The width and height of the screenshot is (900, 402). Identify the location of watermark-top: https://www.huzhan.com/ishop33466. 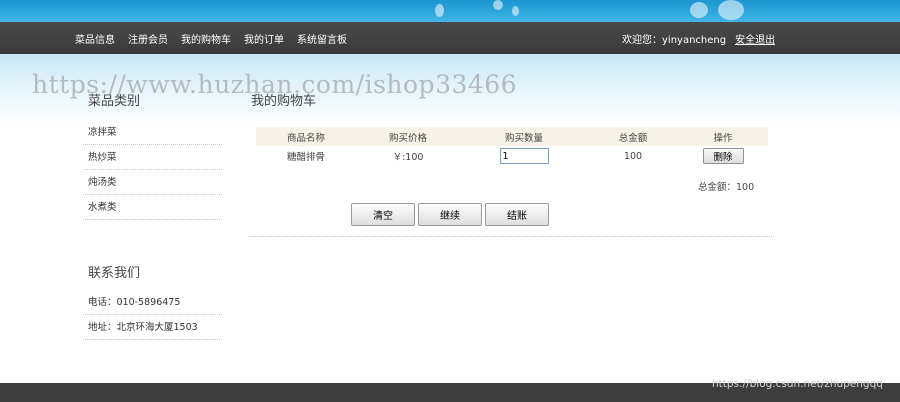
(275, 84).